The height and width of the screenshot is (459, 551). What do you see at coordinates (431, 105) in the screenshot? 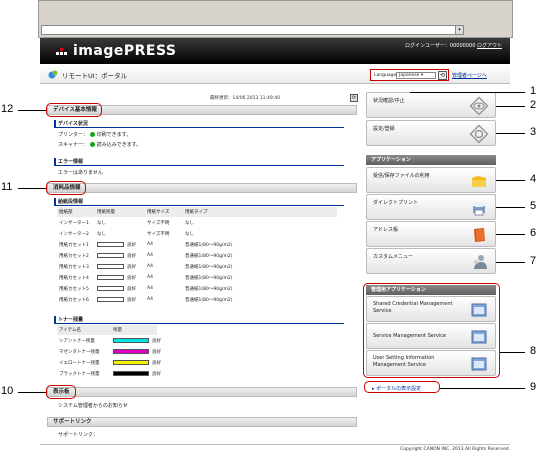
I see `status-monitor-button: 状況確認/中止` at bounding box center [431, 105].